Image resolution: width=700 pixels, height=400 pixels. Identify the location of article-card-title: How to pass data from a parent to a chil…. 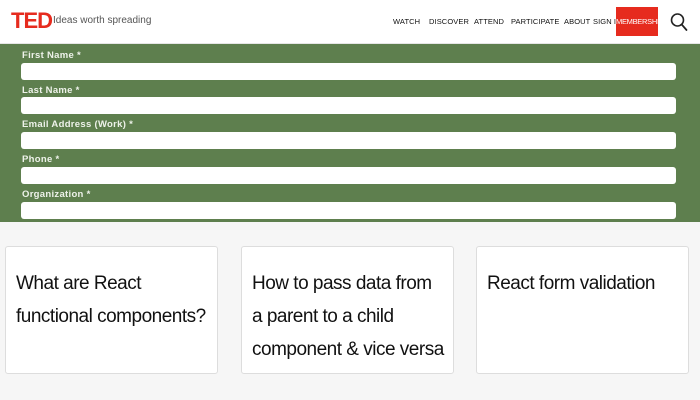
(348, 316).